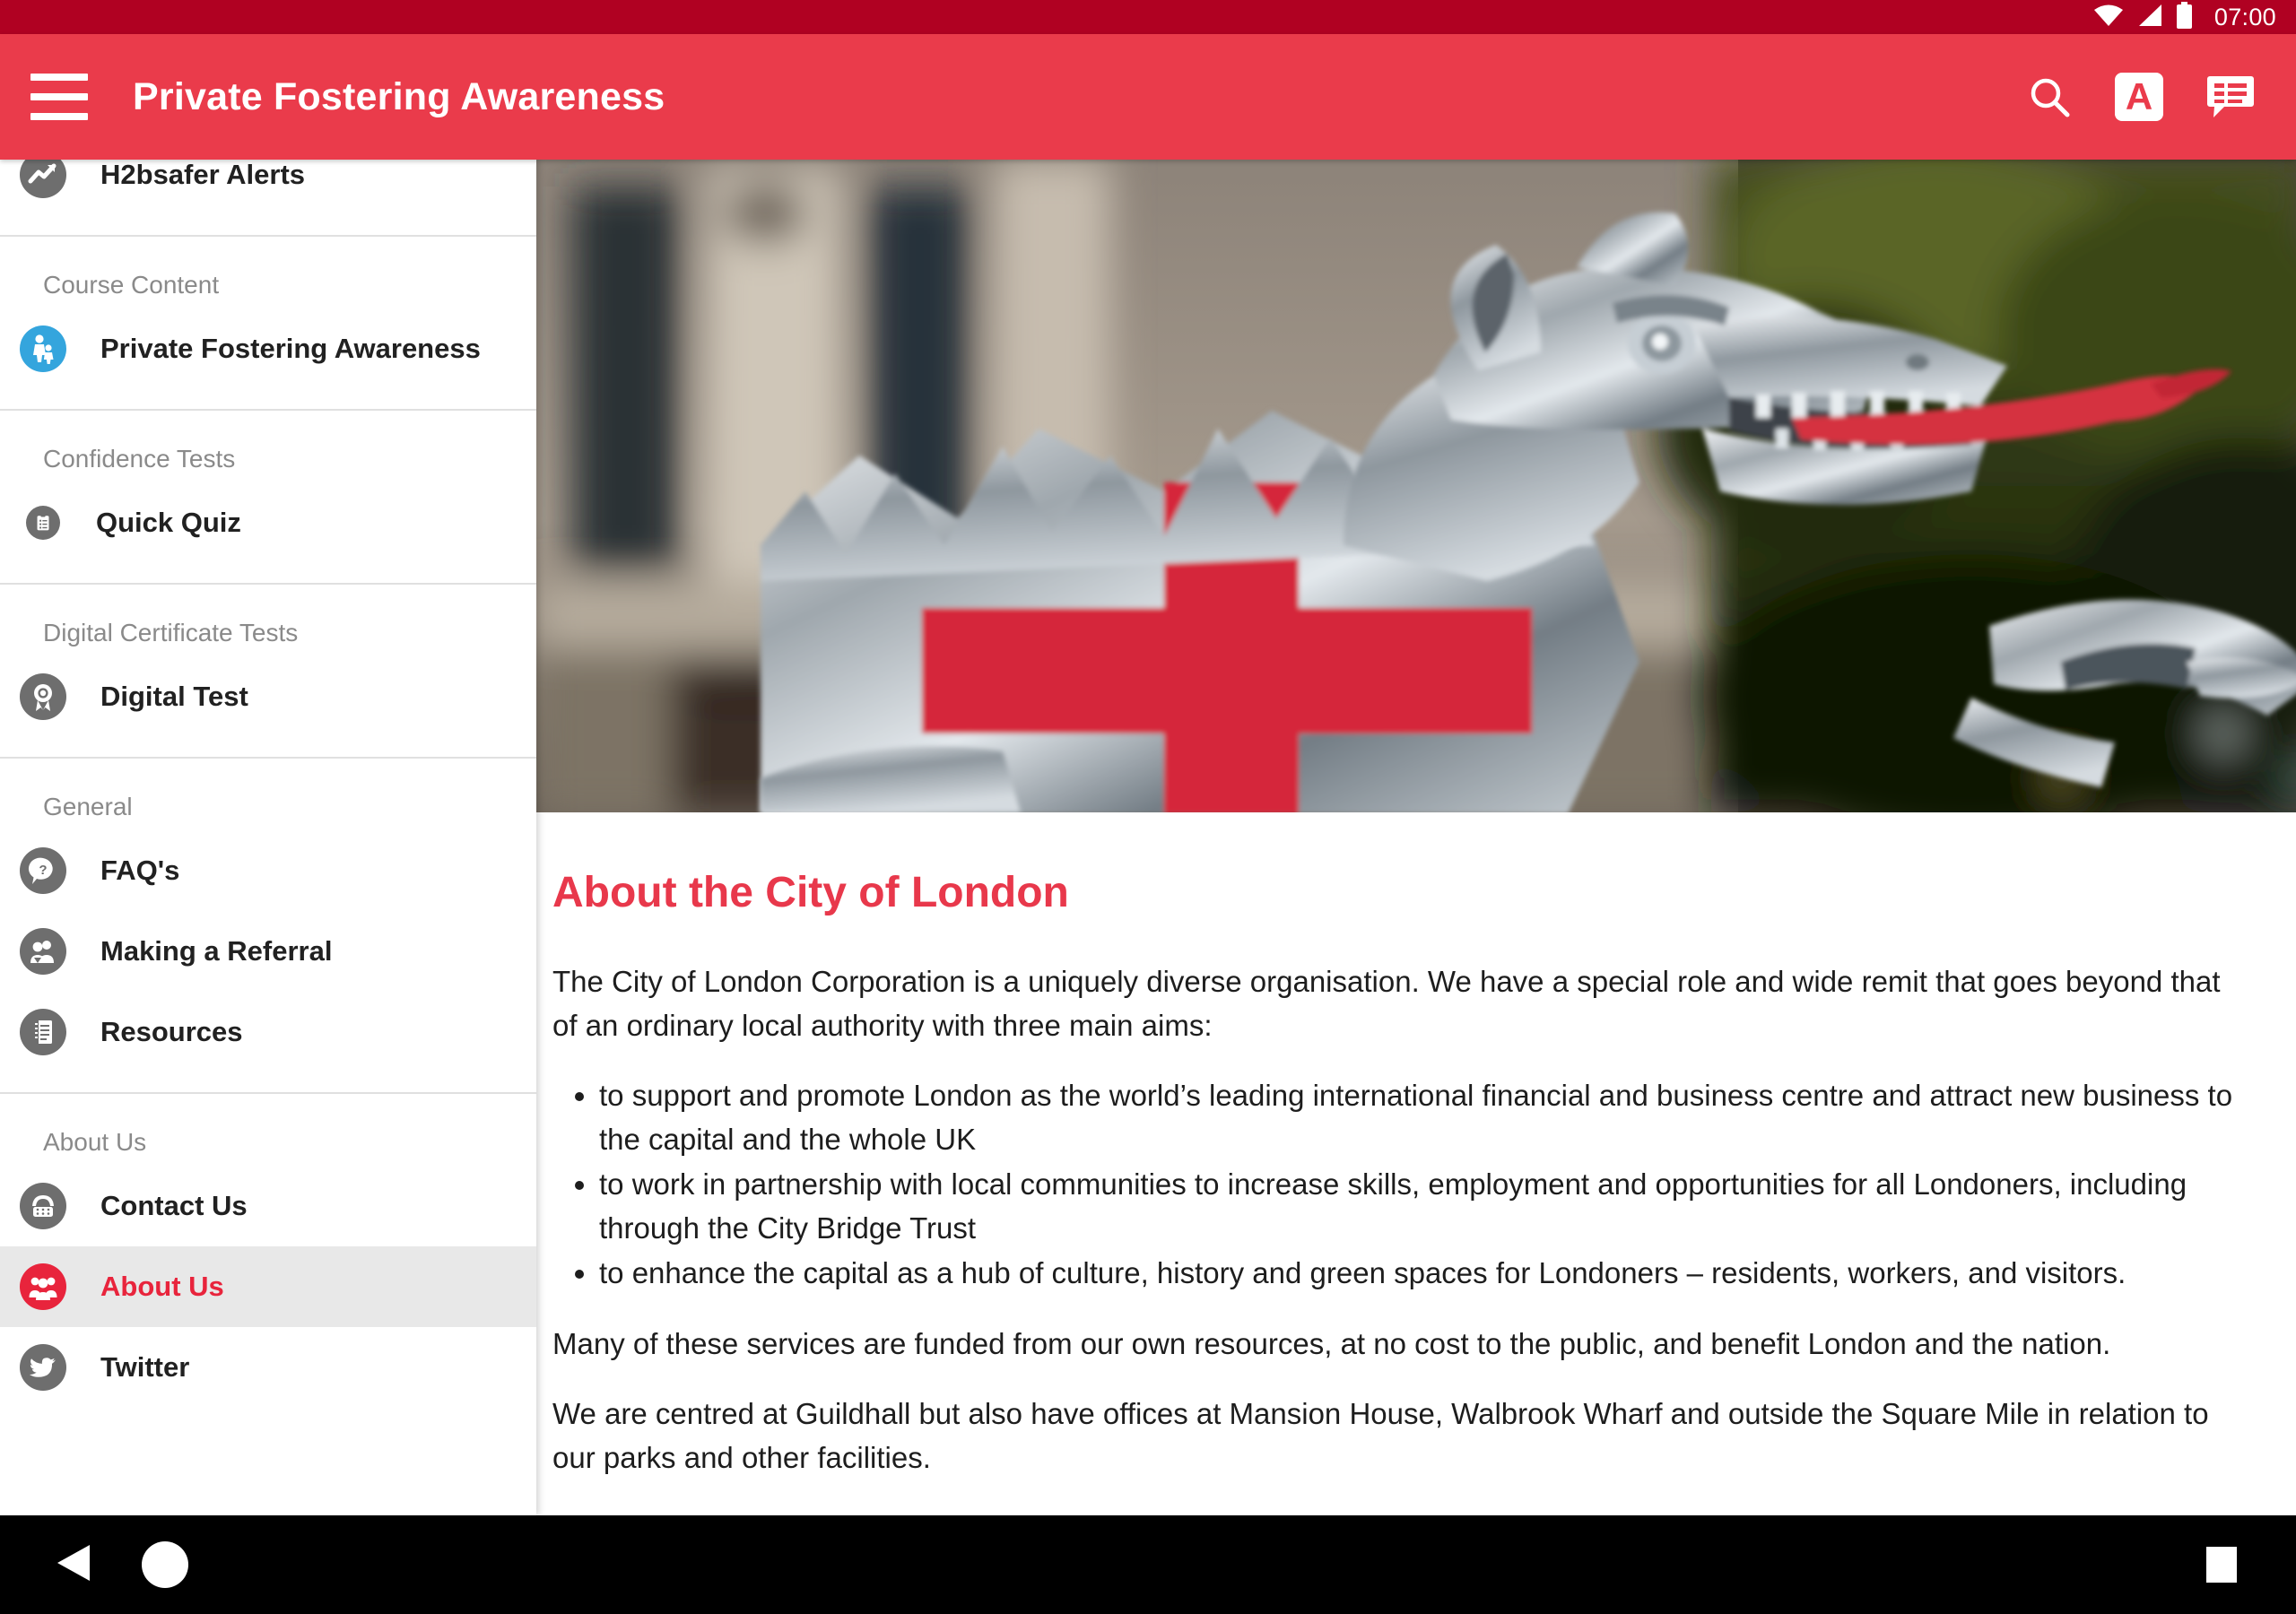  What do you see at coordinates (1148, 1564) in the screenshot?
I see `android-navigation-bar` at bounding box center [1148, 1564].